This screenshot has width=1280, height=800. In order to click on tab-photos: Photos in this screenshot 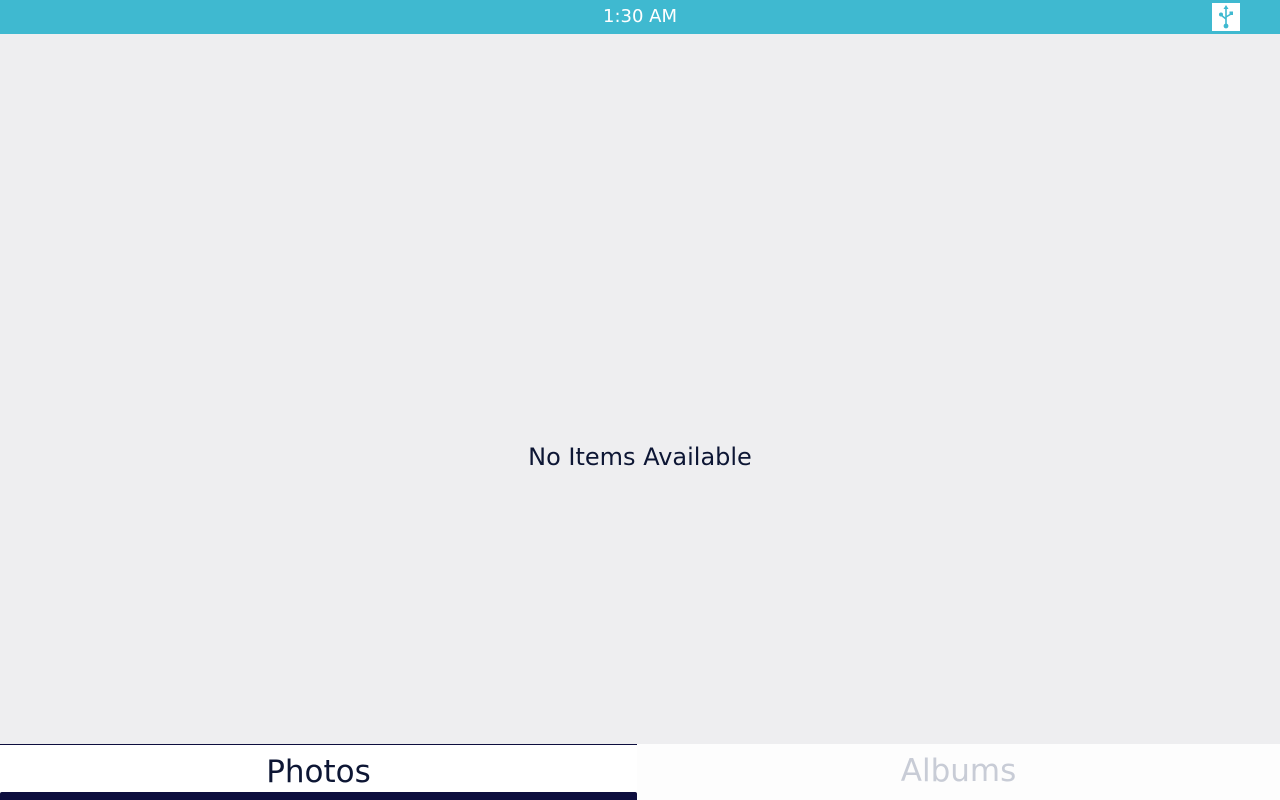, I will do `click(318, 772)`.